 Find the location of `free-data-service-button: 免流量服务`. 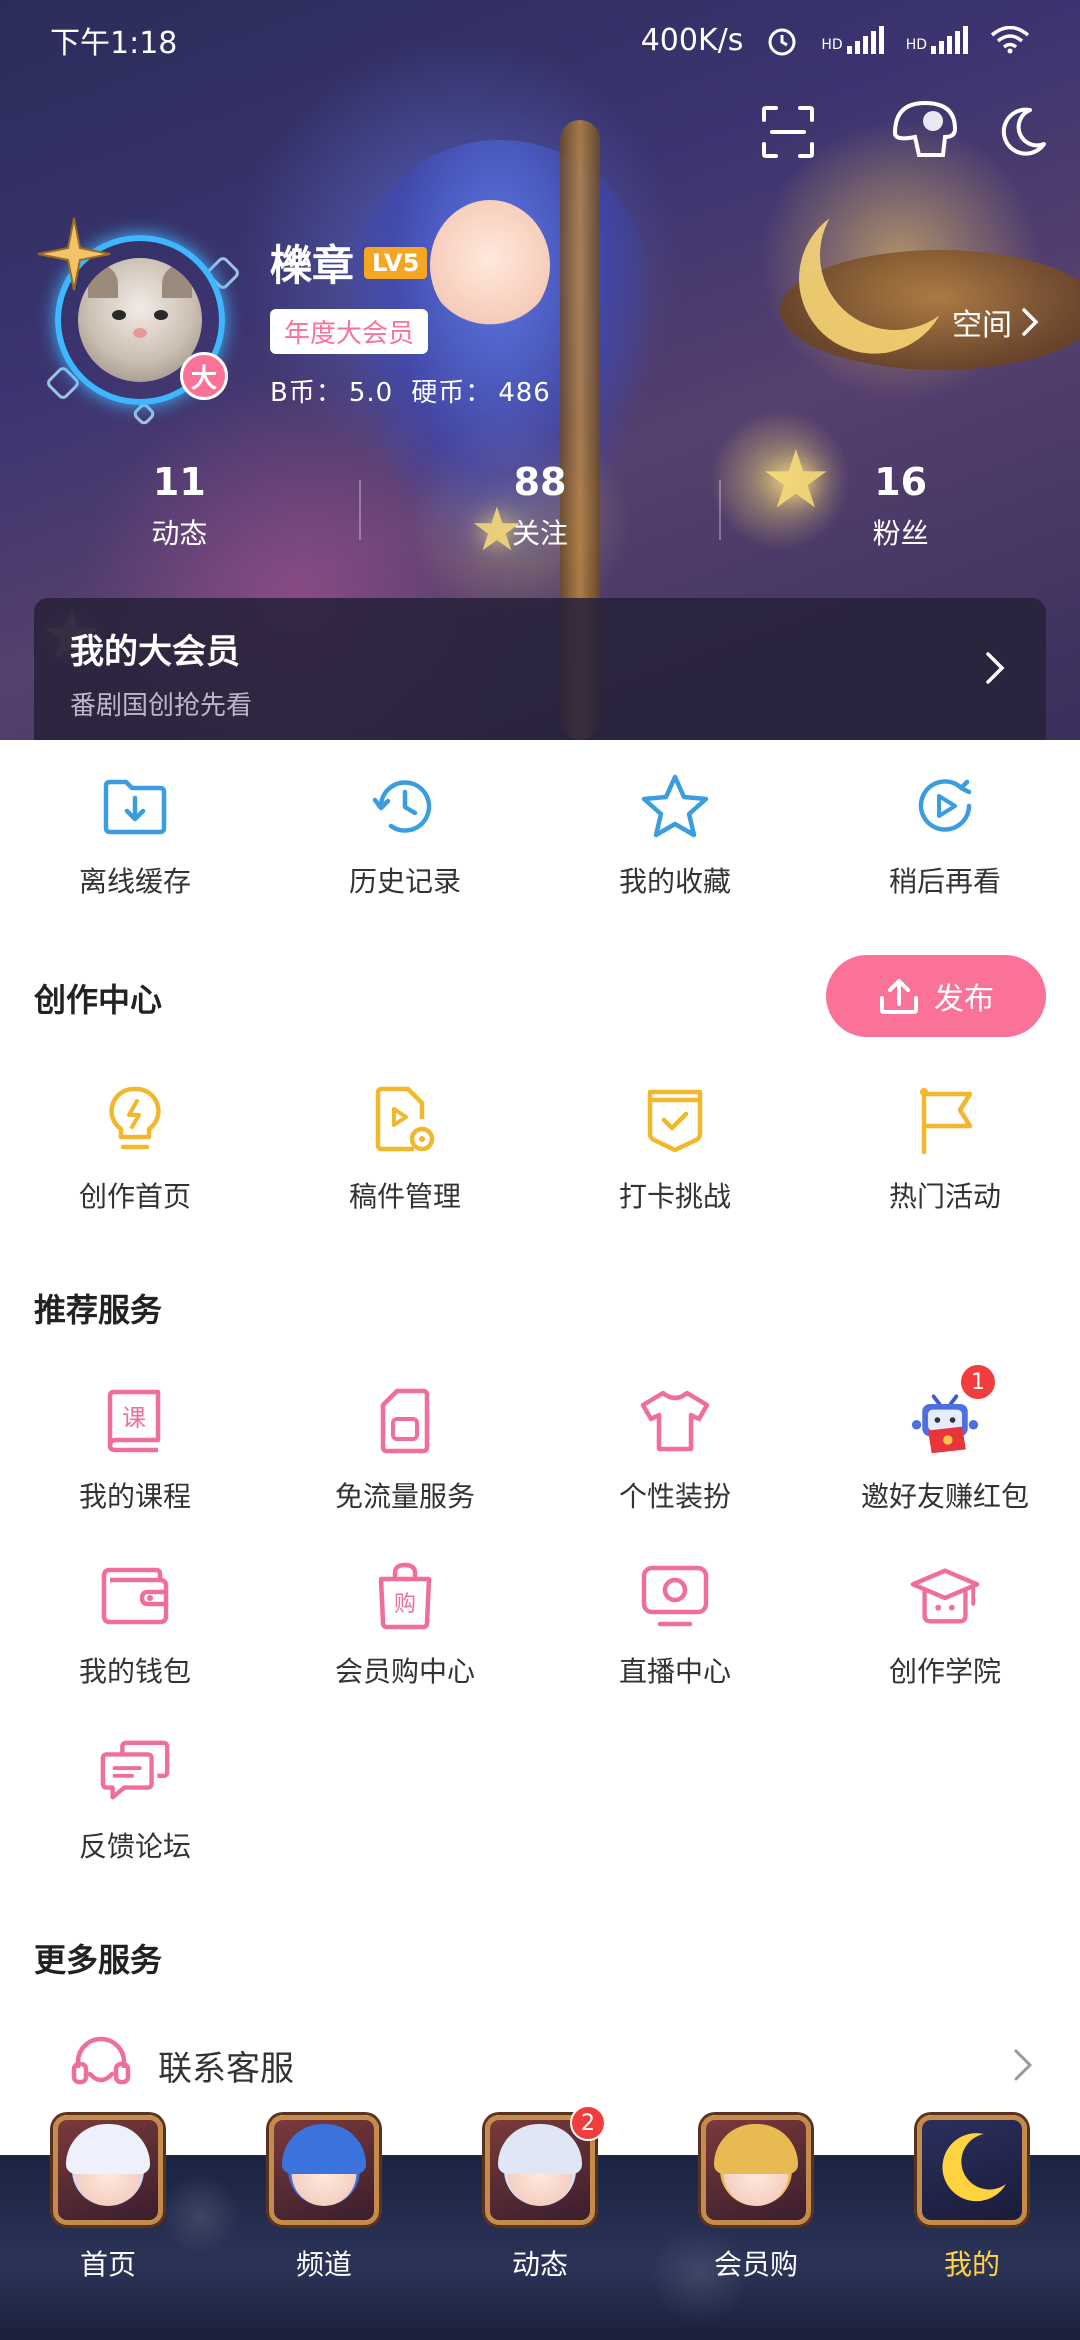

free-data-service-button: 免流量服务 is located at coordinates (405, 1450).